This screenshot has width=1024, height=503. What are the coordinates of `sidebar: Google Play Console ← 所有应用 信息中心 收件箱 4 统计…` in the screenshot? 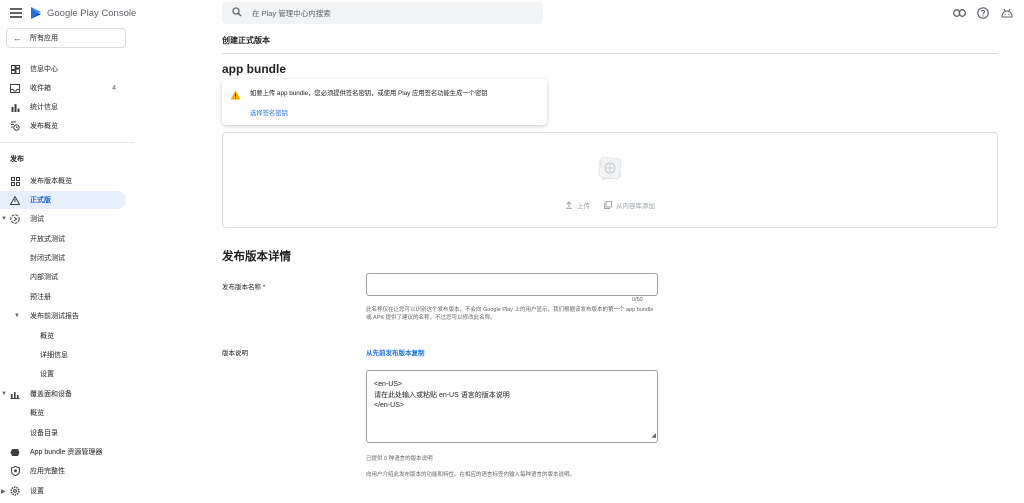 It's located at (68, 251).